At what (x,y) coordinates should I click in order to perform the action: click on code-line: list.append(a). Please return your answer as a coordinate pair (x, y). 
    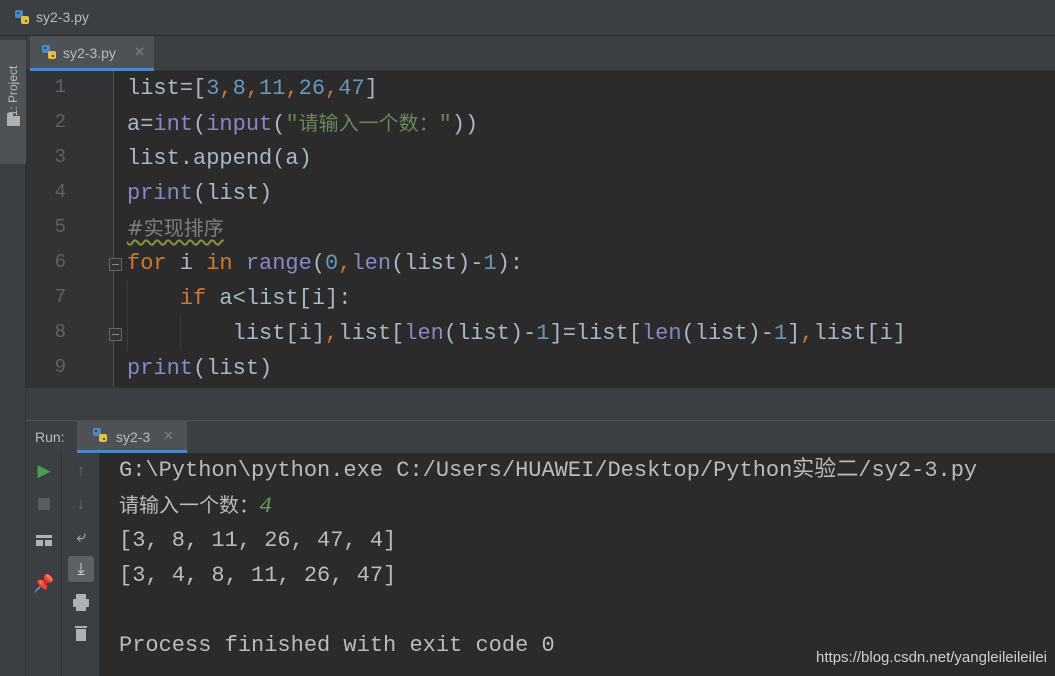
    Looking at the image, I should click on (219, 158).